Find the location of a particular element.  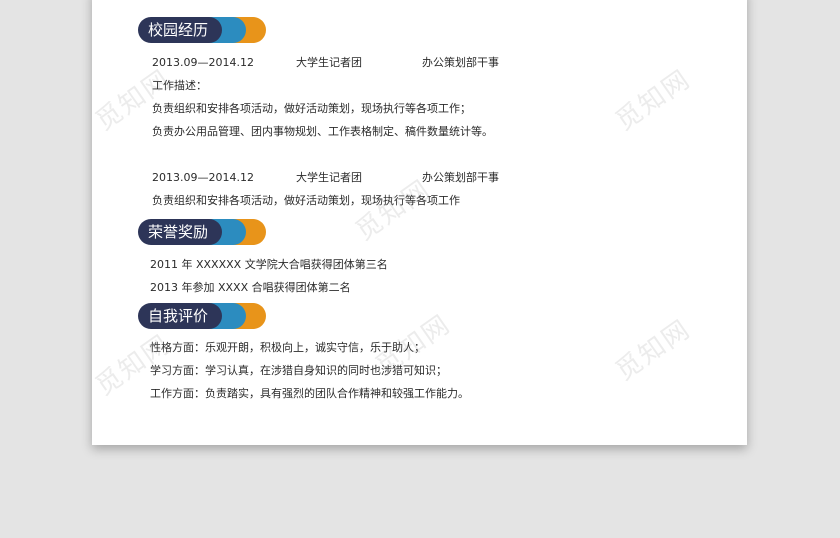

entry-description-line: 负责办公用品管理、团内事物规划、工作表格制定、稿件数量统计等。 is located at coordinates (322, 131).